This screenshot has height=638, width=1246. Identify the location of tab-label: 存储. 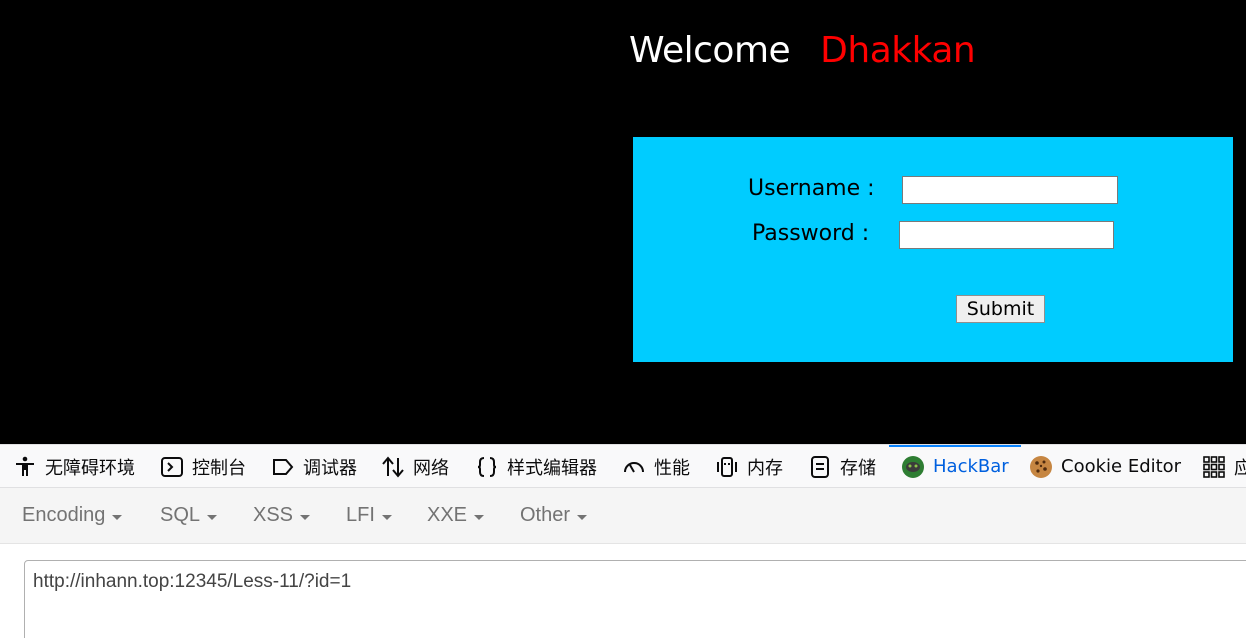
(858, 468).